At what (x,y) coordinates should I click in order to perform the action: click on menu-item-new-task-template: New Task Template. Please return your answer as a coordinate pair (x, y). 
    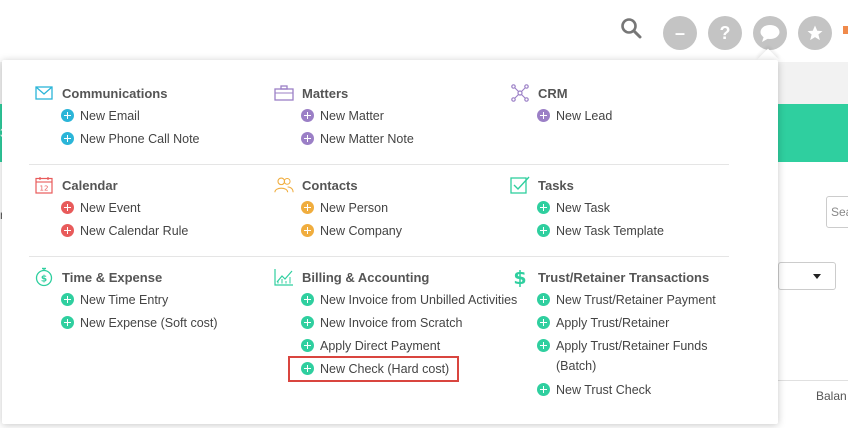
    Looking at the image, I should click on (600, 231).